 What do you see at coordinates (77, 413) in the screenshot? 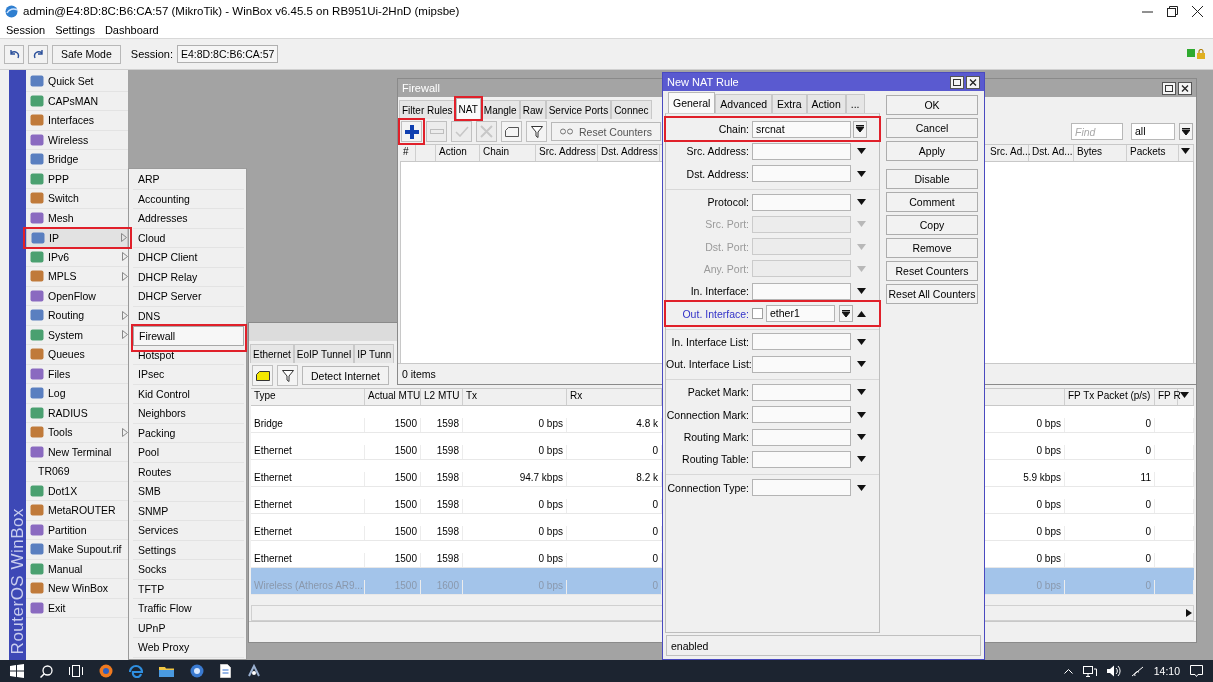
I see `sidebar-item: RADIUS` at bounding box center [77, 413].